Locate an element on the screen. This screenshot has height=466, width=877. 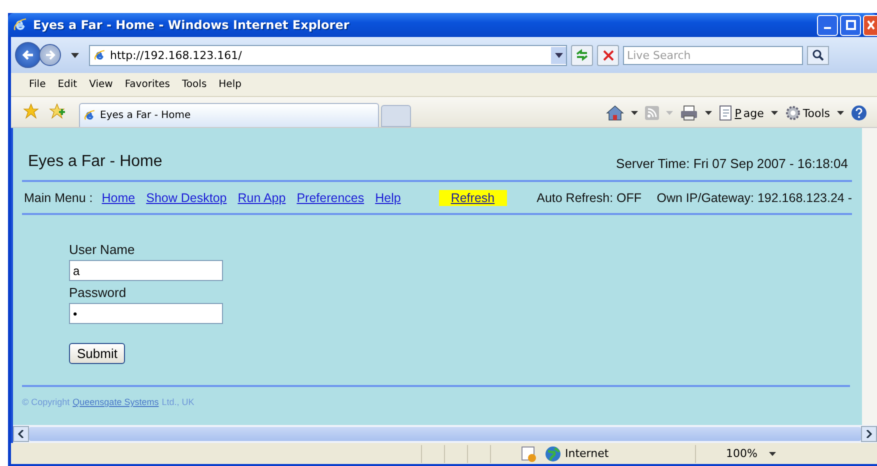
menu-label: Main Menu : is located at coordinates (58, 197).